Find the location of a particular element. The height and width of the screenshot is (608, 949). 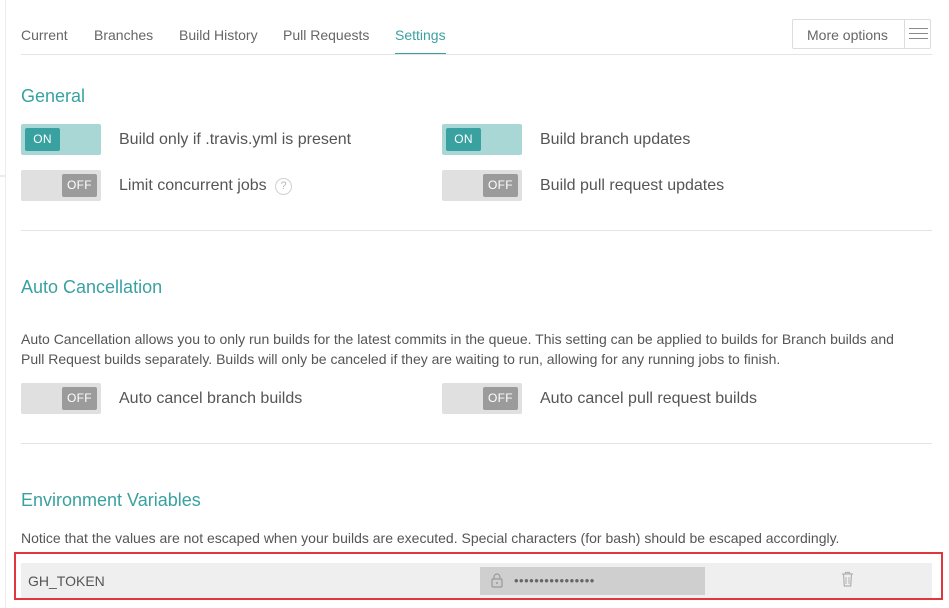

tab-pull-requests: Pull Requests is located at coordinates (326, 35).